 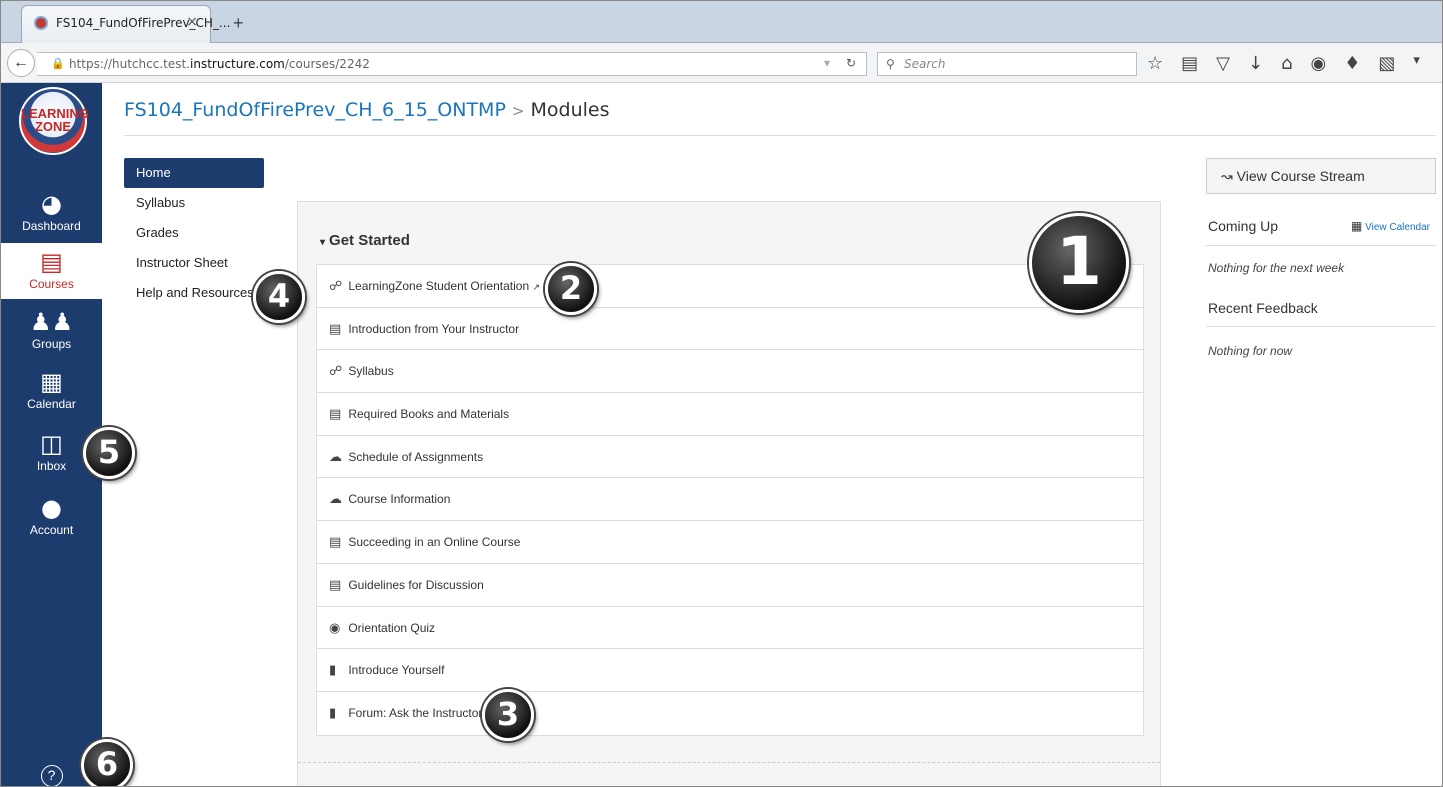 What do you see at coordinates (1319, 64) in the screenshot?
I see `chat-icon: ◉` at bounding box center [1319, 64].